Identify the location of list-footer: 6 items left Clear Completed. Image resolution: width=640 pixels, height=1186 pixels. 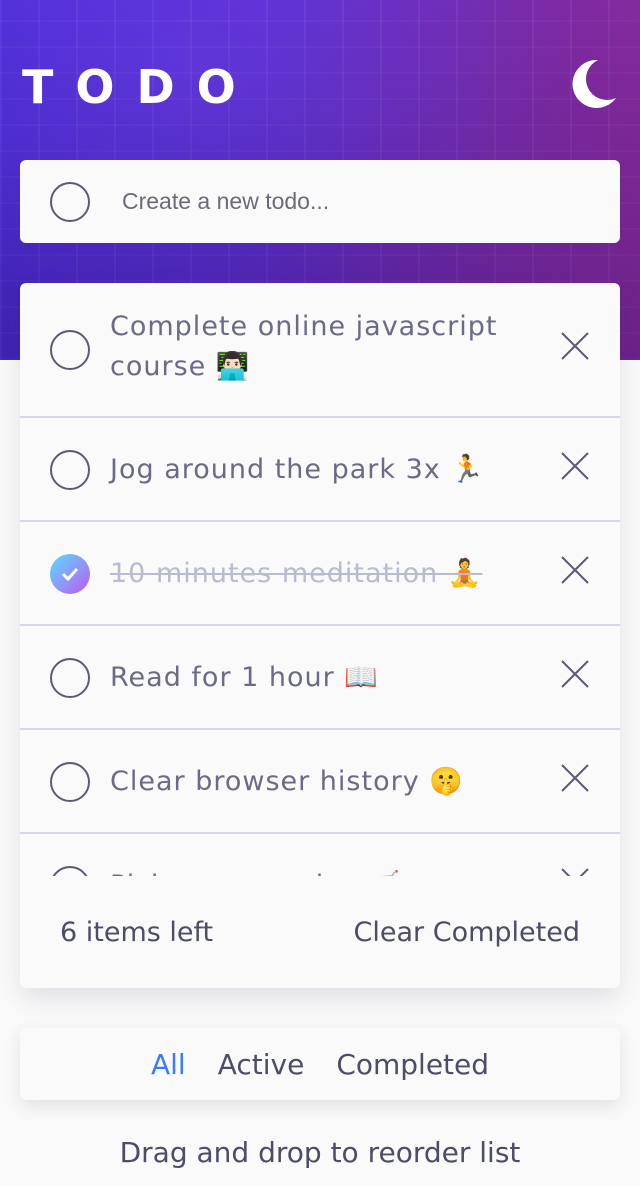
(320, 932).